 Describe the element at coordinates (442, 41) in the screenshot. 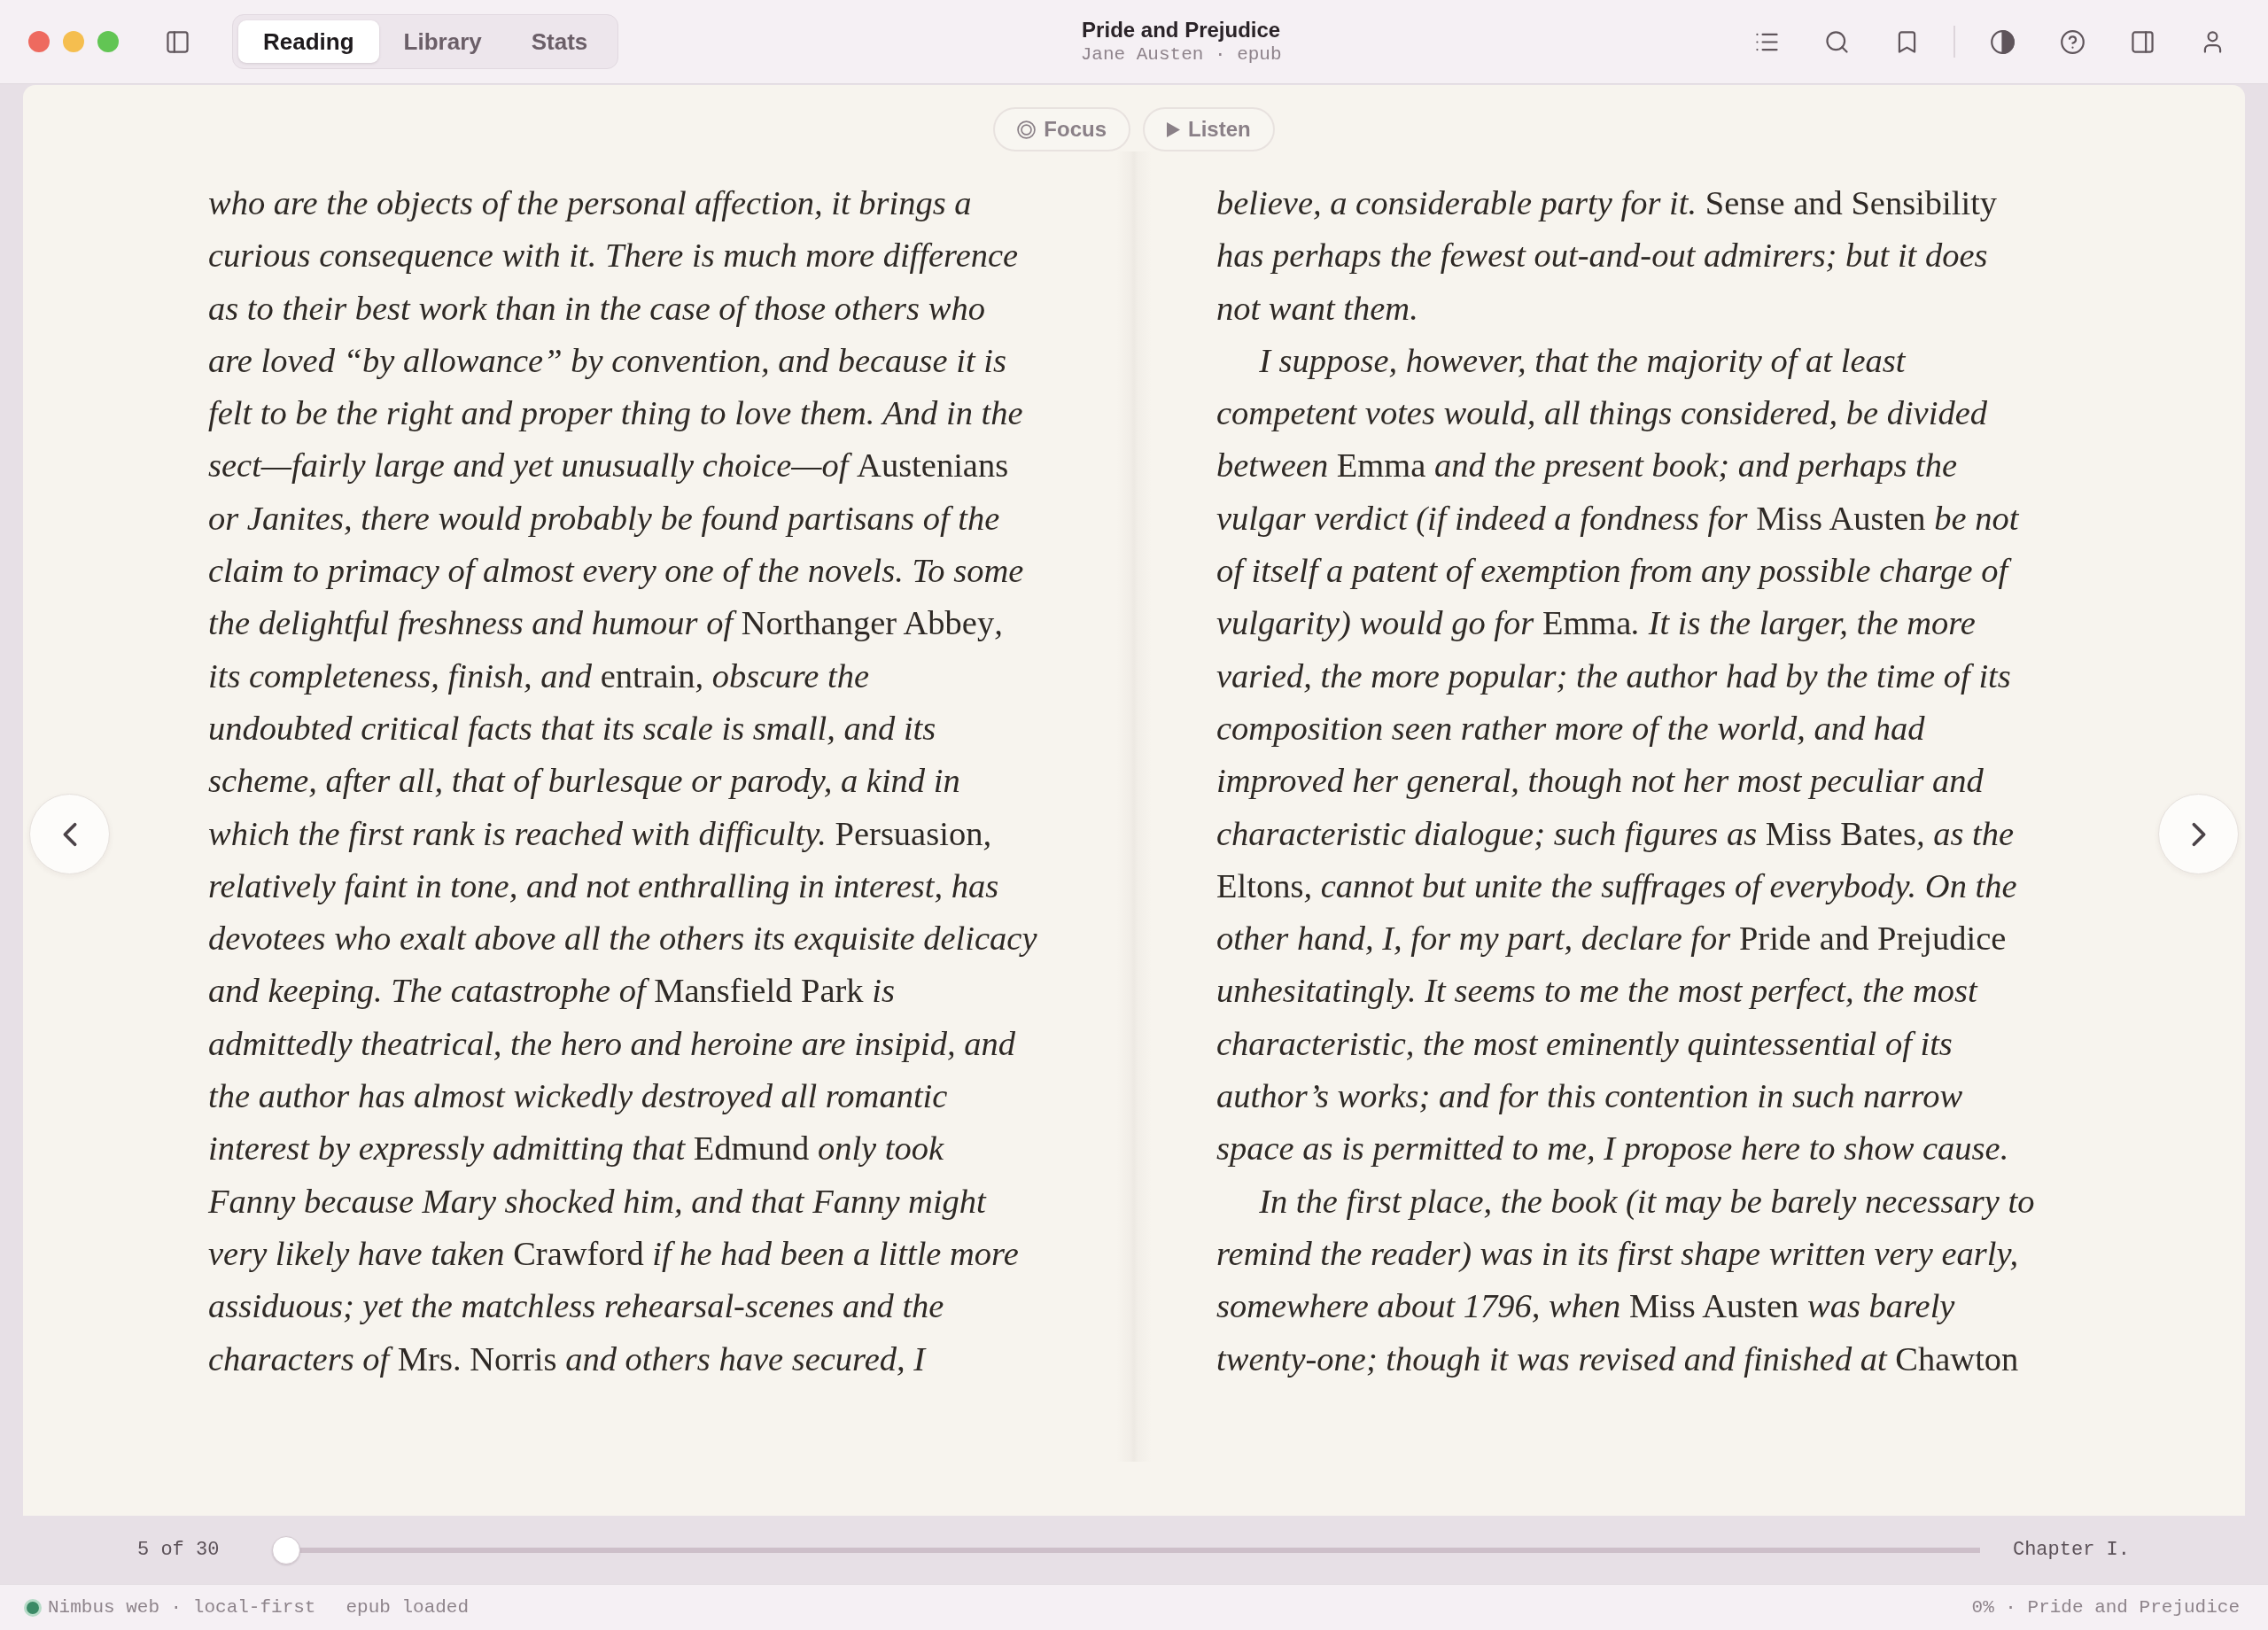

I see `view-tab: Library` at that location.